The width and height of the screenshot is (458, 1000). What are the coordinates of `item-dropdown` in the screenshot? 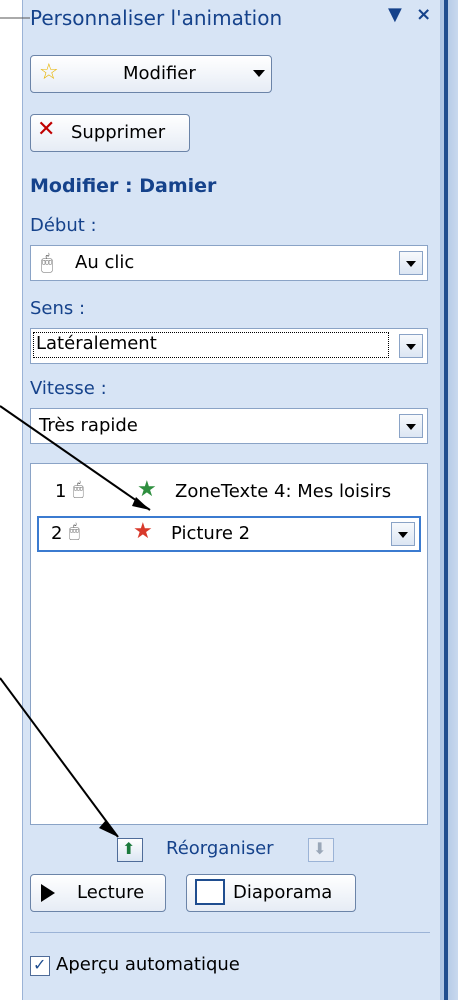 It's located at (403, 534).